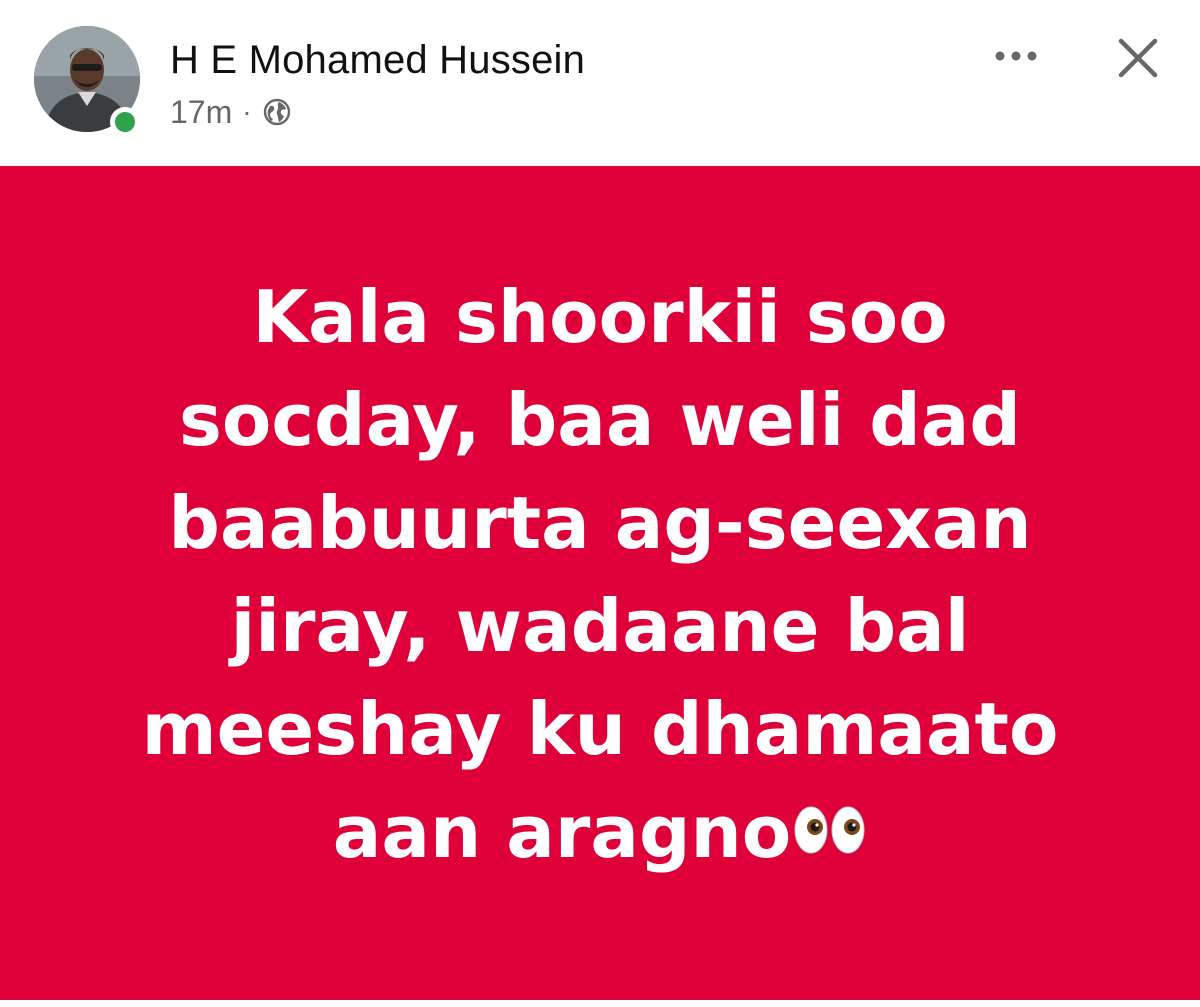 This screenshot has height=1007, width=1200. I want to click on author-name: H E Mohamed Hussein, so click(377, 60).